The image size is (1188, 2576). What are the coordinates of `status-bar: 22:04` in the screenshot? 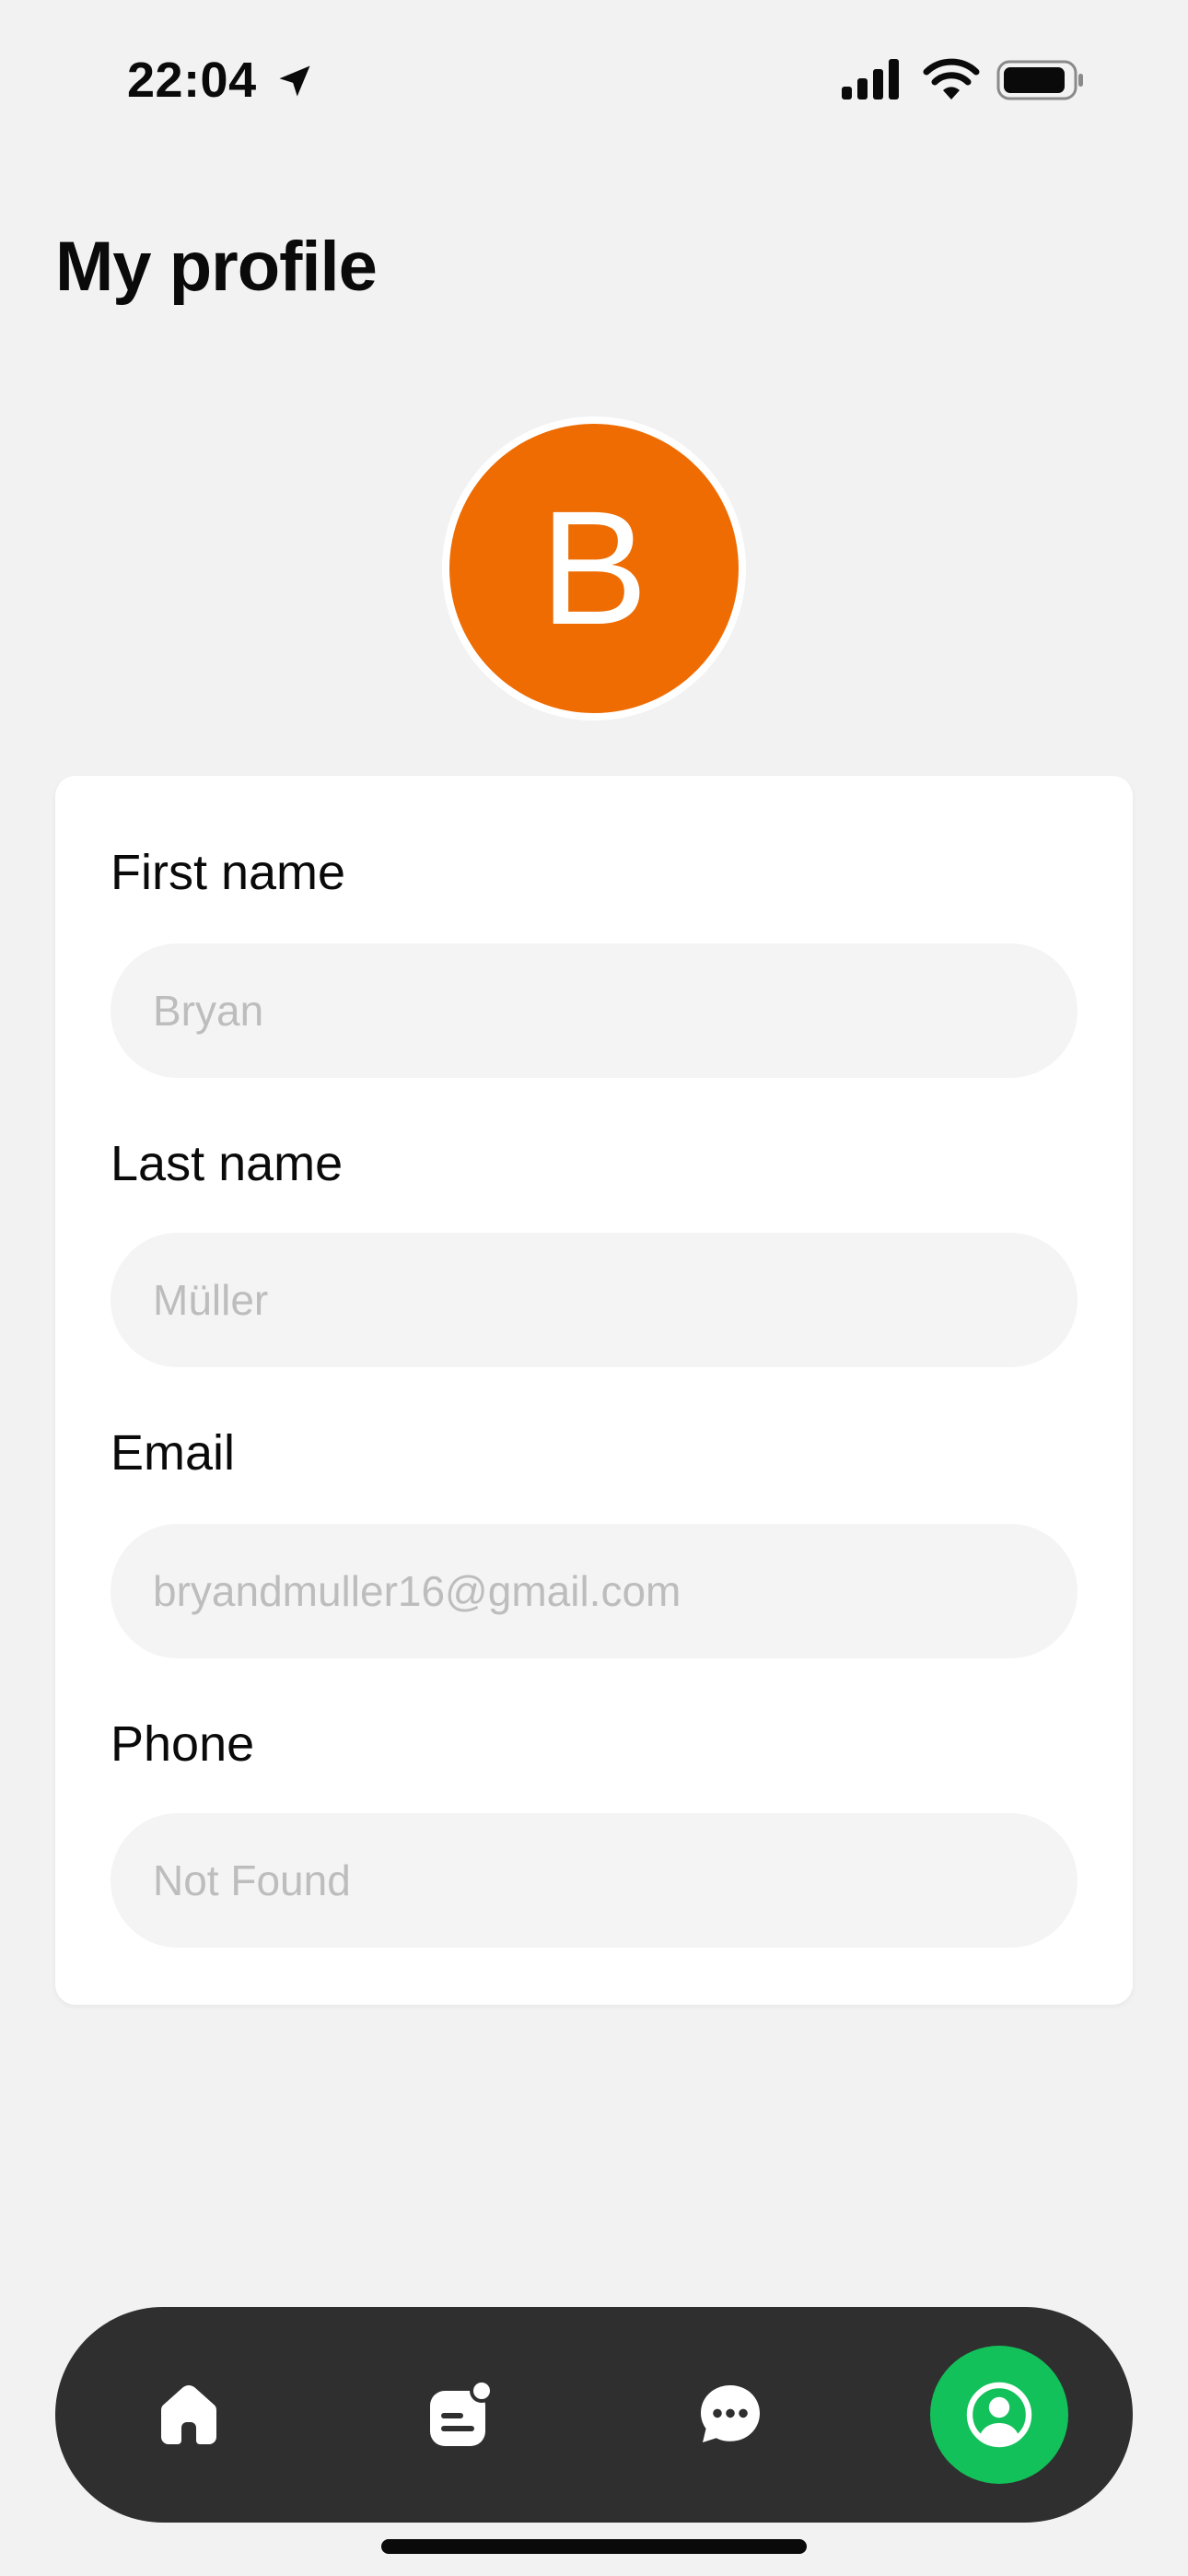 It's located at (594, 78).